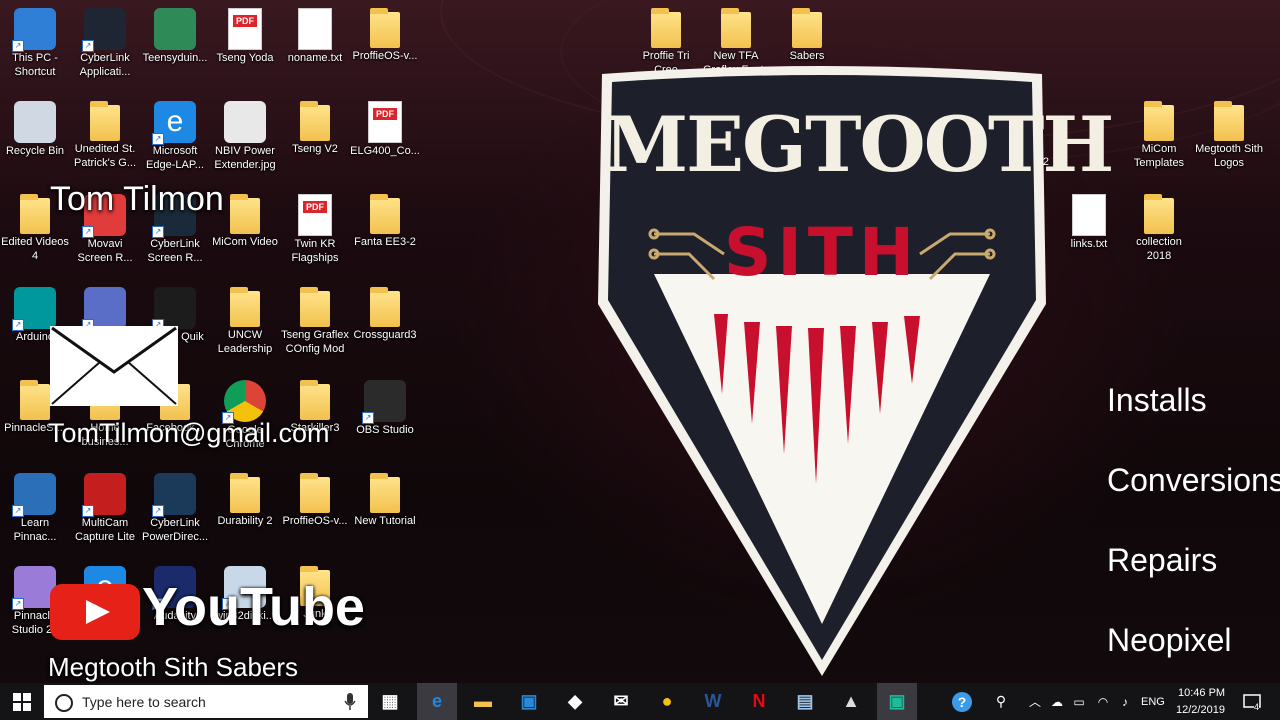  What do you see at coordinates (437, 701) in the screenshot?
I see `edge-taskbar-icon: e` at bounding box center [437, 701].